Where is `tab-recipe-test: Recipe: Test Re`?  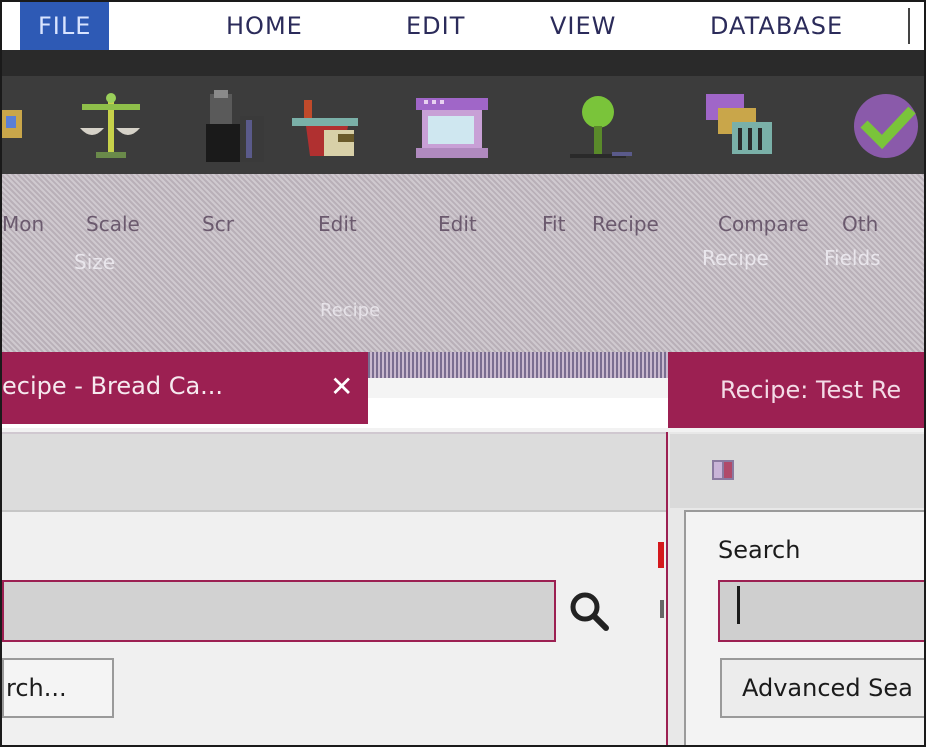
tab-recipe-test: Recipe: Test Re is located at coordinates (796, 390).